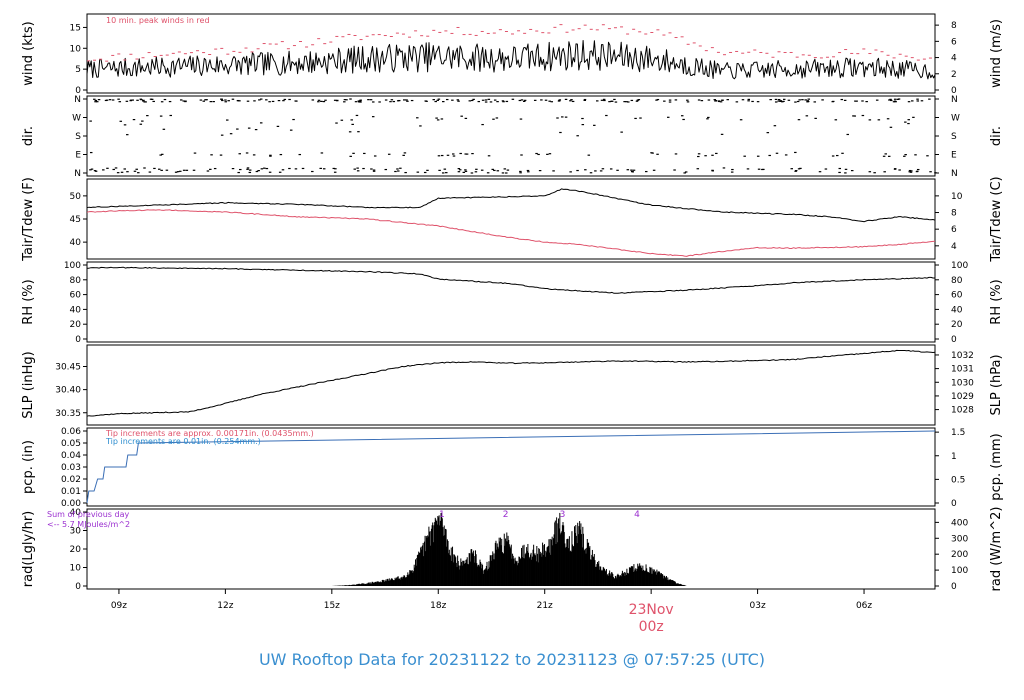 The height and width of the screenshot is (700, 1024). I want to click on rad-marker-4: 4, so click(637, 515).